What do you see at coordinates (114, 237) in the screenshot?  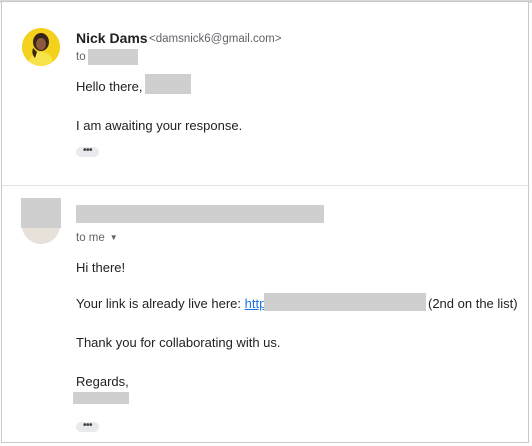 I see `chevron-down-icon: ▼` at bounding box center [114, 237].